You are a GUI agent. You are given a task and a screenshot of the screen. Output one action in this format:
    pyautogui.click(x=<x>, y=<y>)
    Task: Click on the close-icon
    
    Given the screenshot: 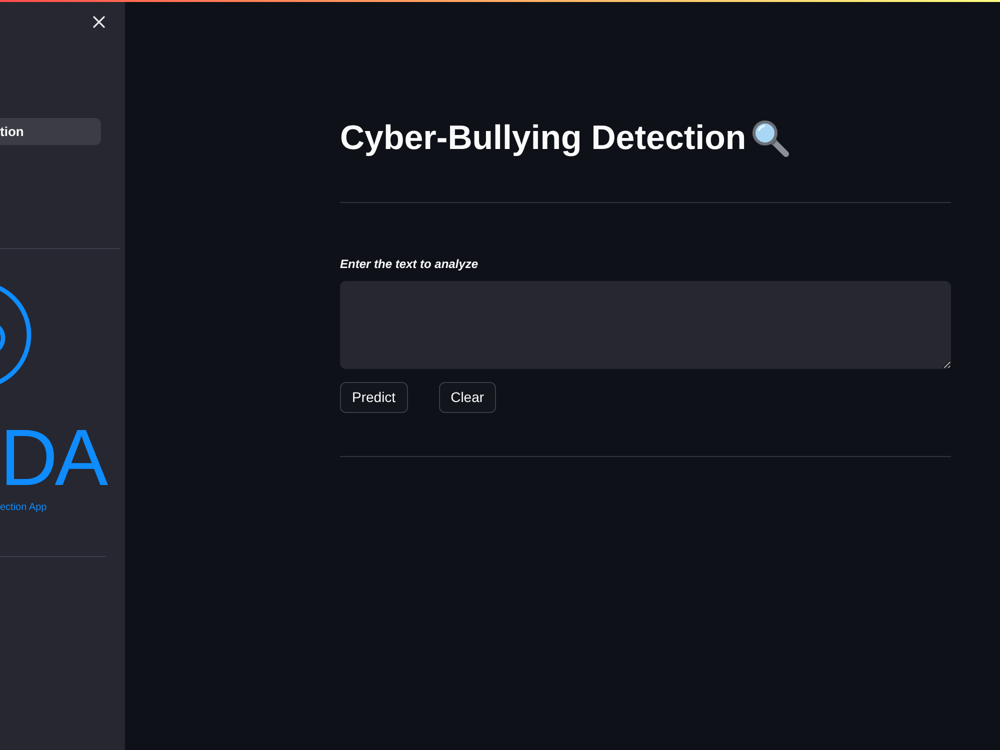 What is the action you would take?
    pyautogui.click(x=99, y=22)
    